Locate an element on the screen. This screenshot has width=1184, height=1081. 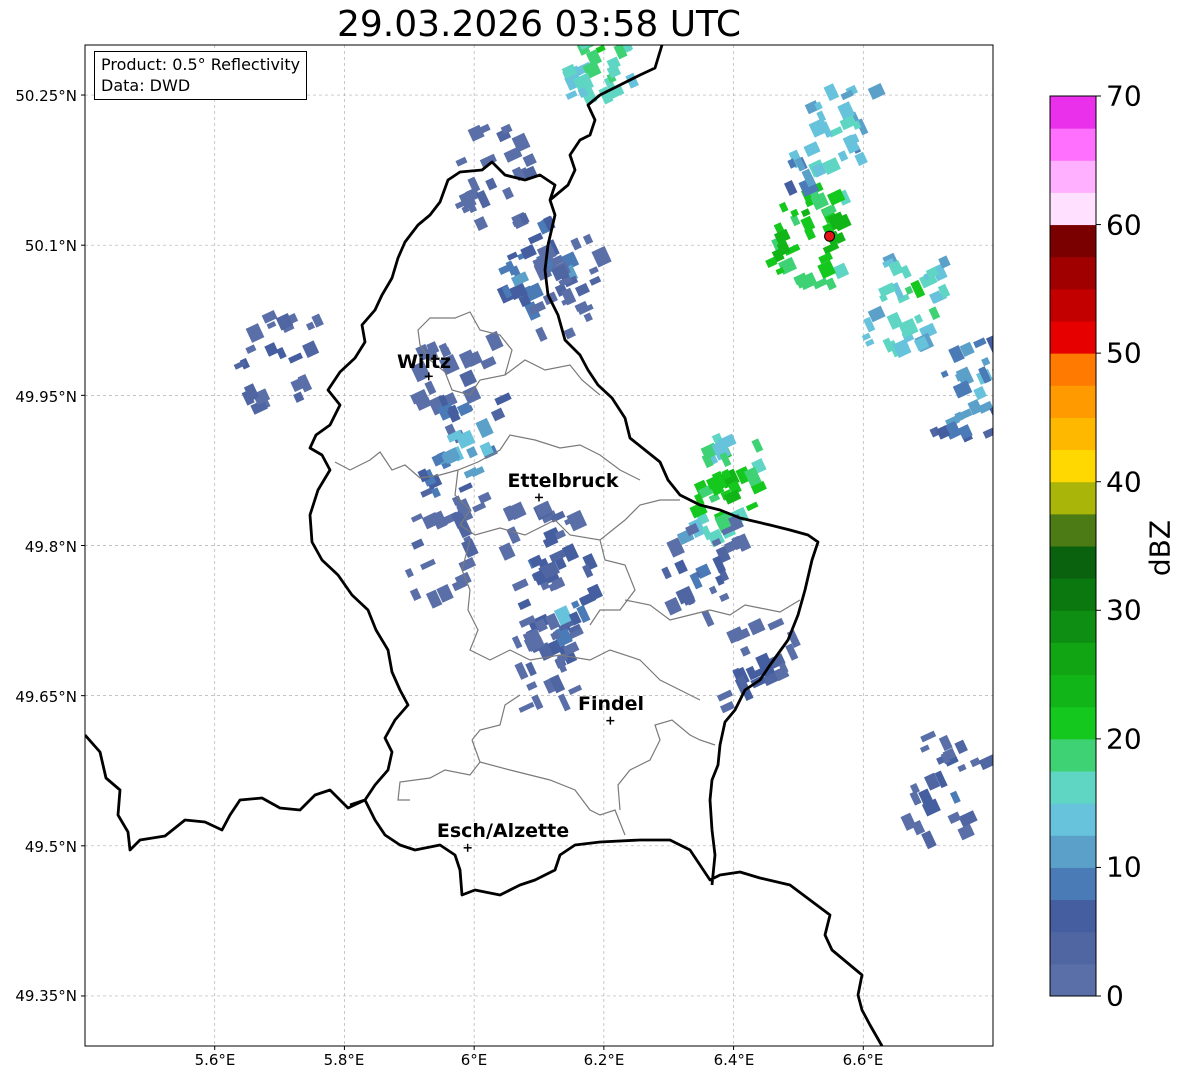
colorbar-tick-60: 60 is located at coordinates (1124, 225).